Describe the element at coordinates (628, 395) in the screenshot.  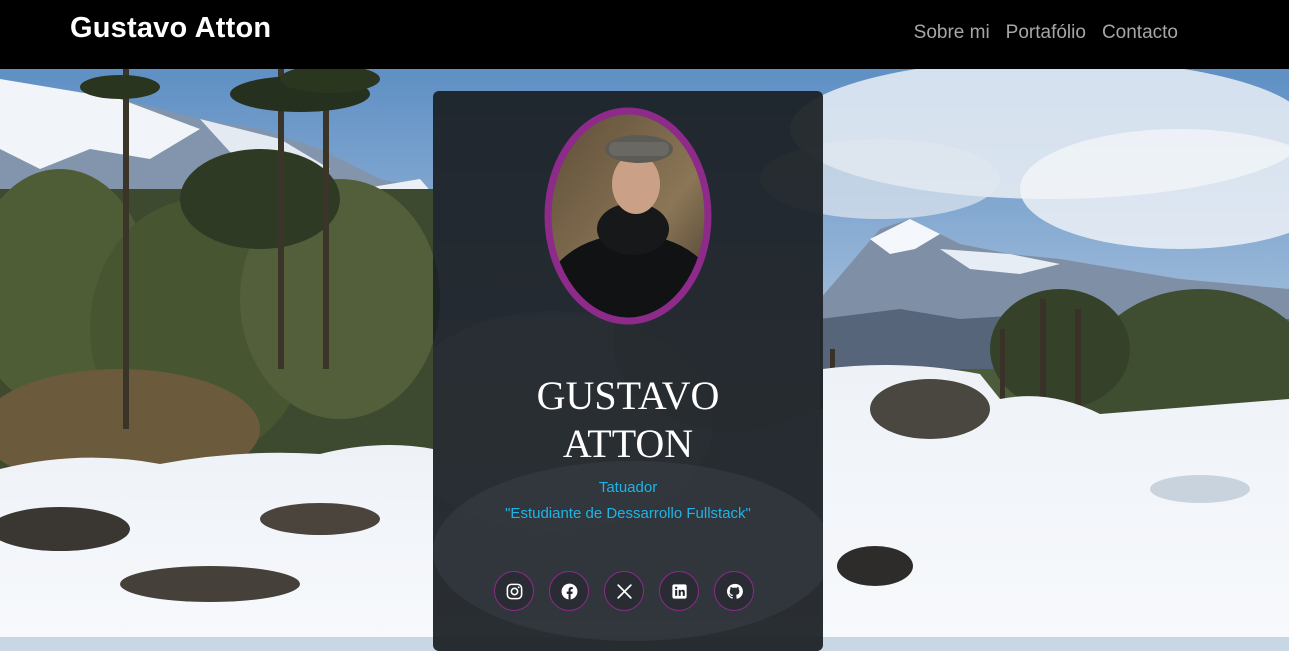
I see `profile-name-line1: GUSTAVO` at that location.